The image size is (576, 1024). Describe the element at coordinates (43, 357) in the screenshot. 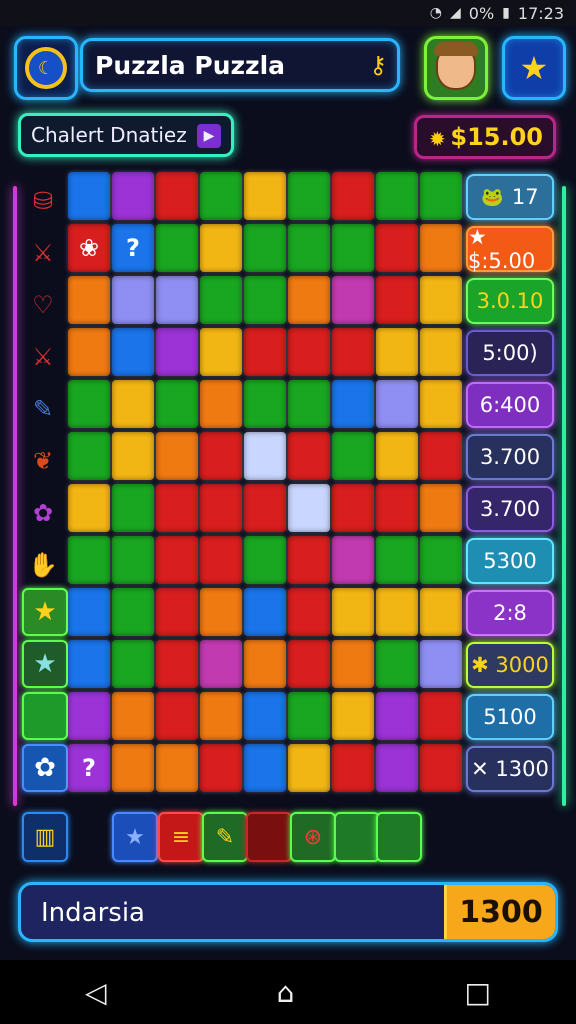

I see `sword-icon: ⚔` at that location.